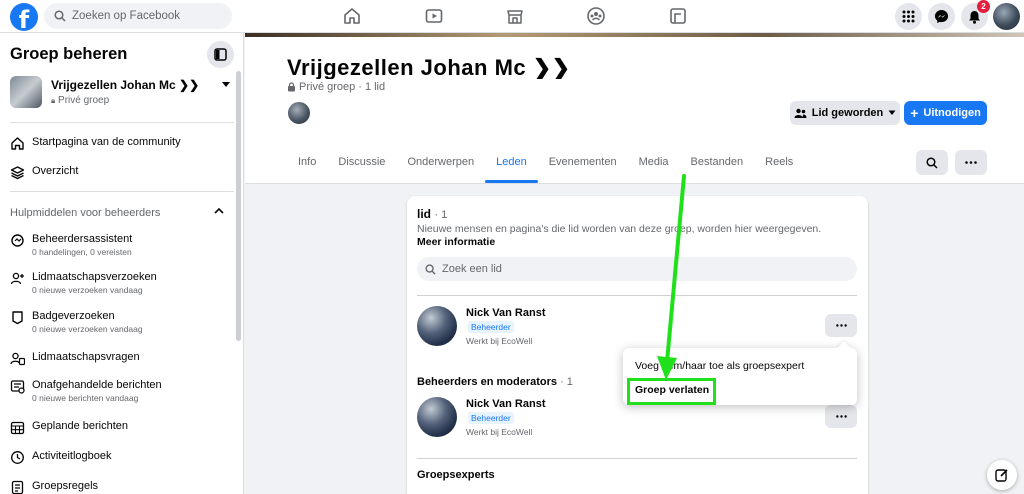  Describe the element at coordinates (971, 162) in the screenshot. I see `group-more-button` at that location.